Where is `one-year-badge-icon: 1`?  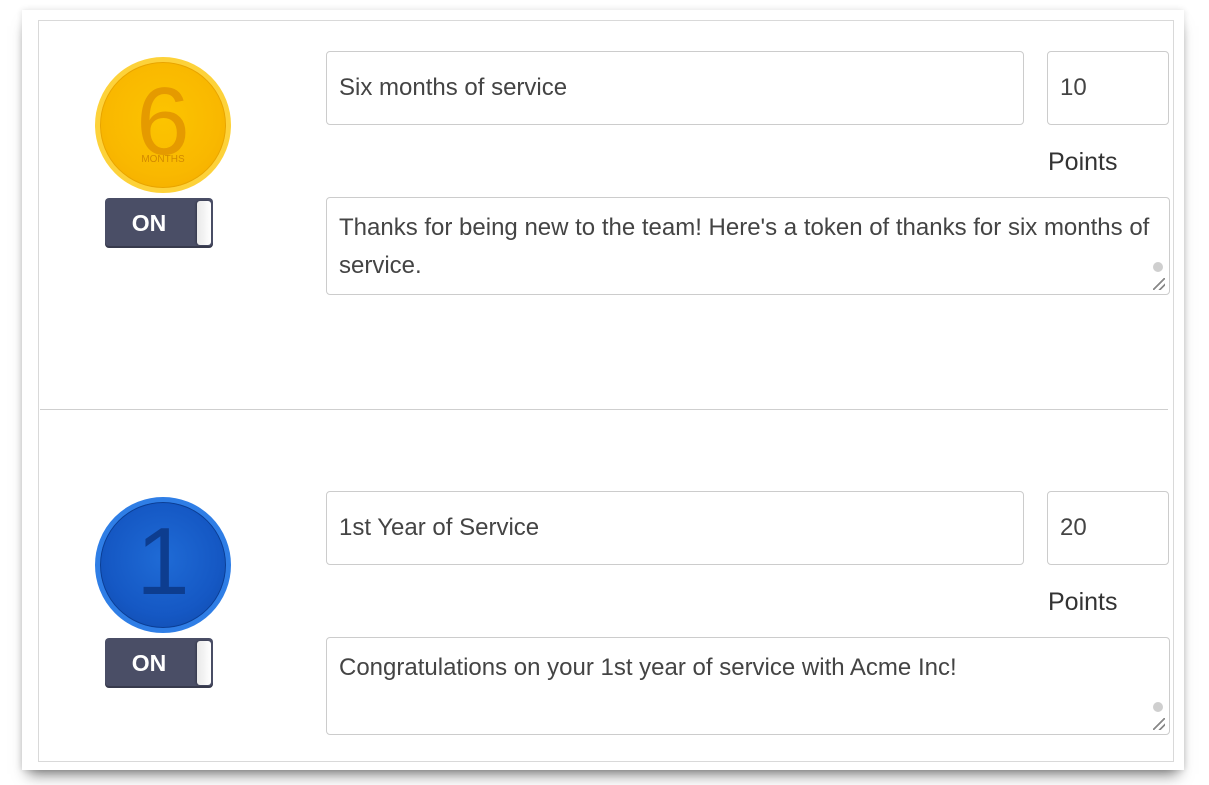 one-year-badge-icon: 1 is located at coordinates (163, 565).